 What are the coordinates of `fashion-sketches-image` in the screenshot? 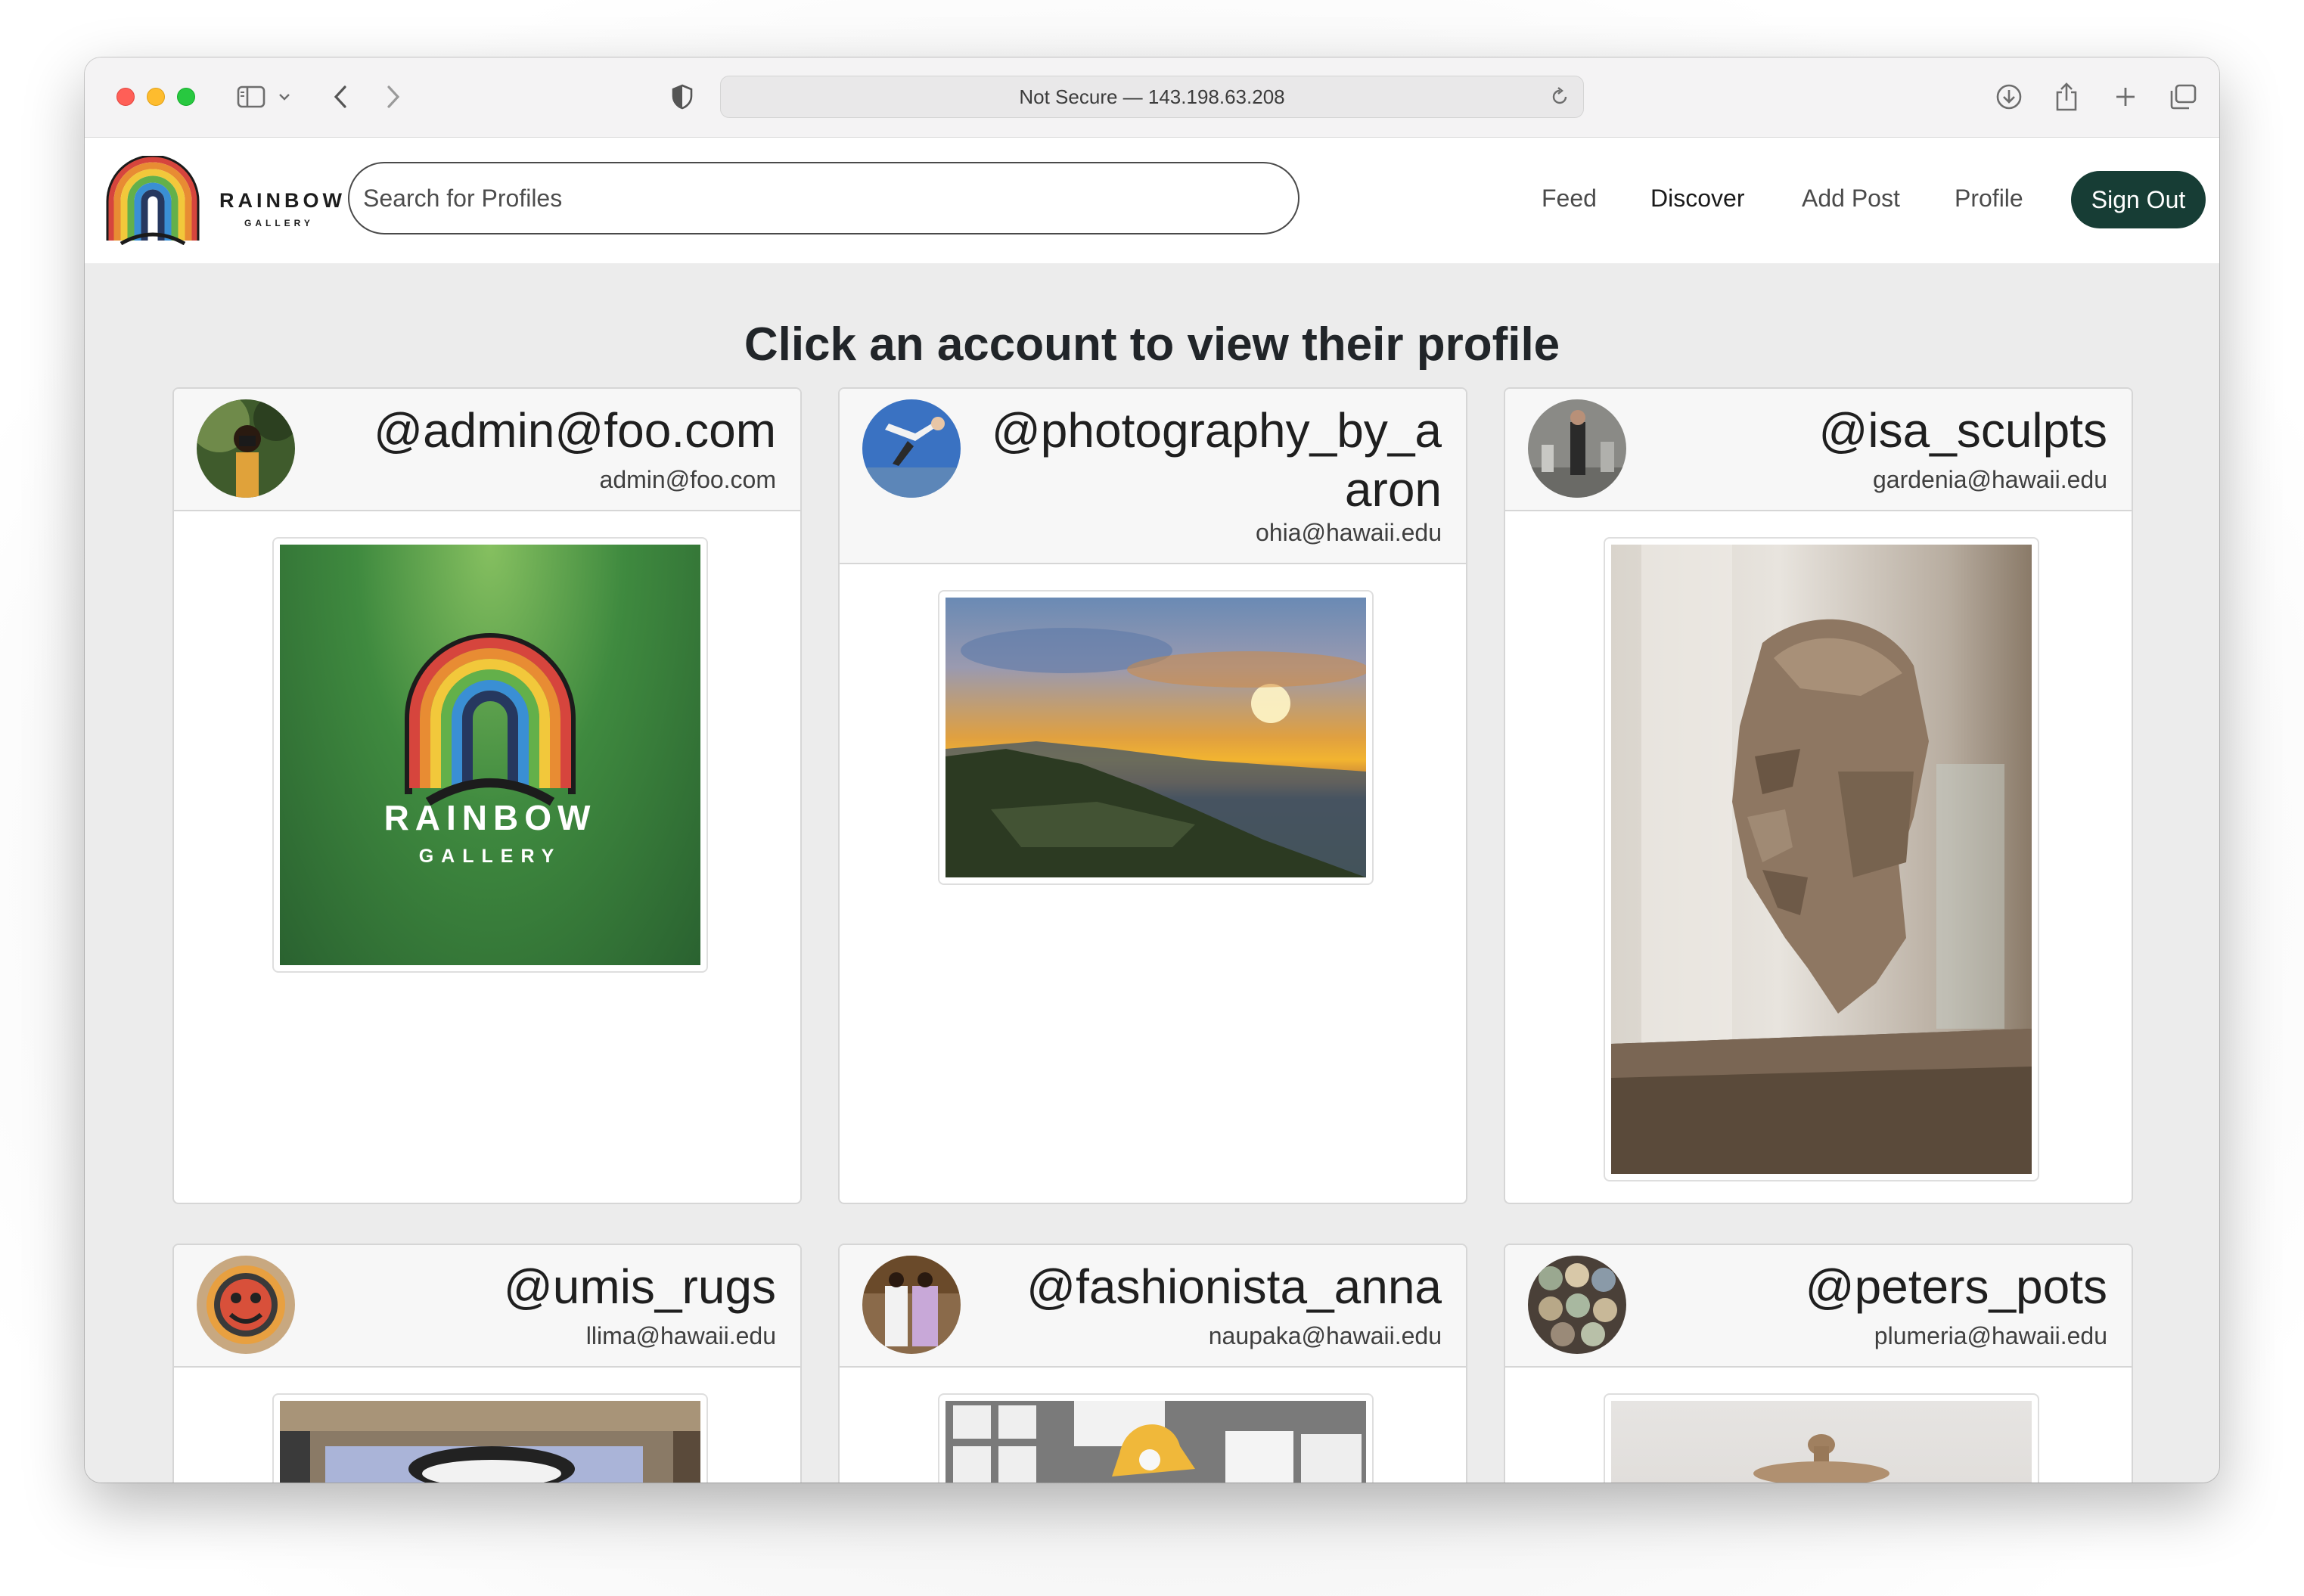 It's located at (1156, 1442).